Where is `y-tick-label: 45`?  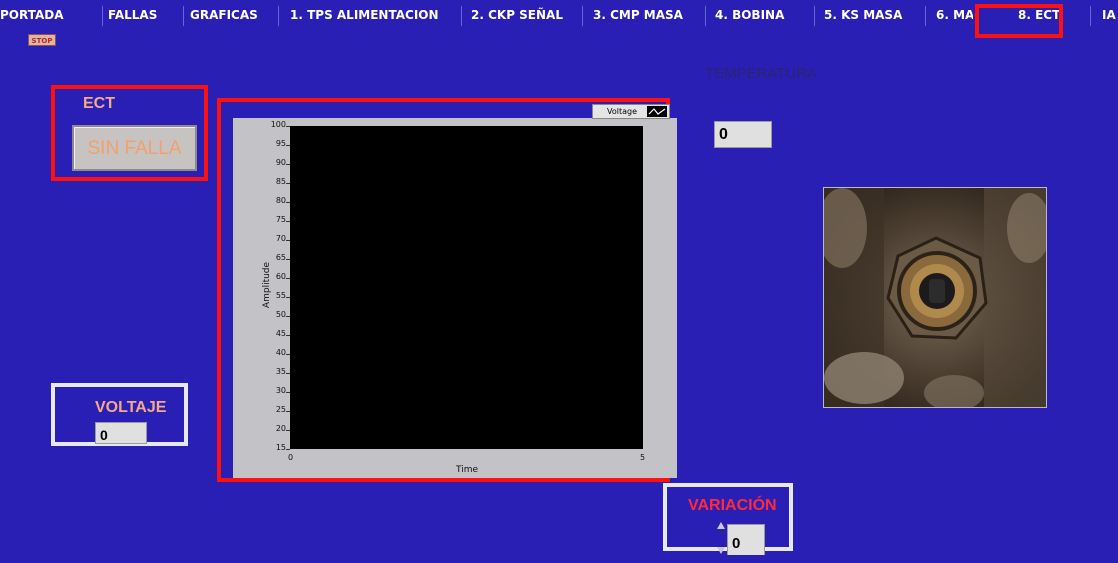
y-tick-label: 45 is located at coordinates (280, 333).